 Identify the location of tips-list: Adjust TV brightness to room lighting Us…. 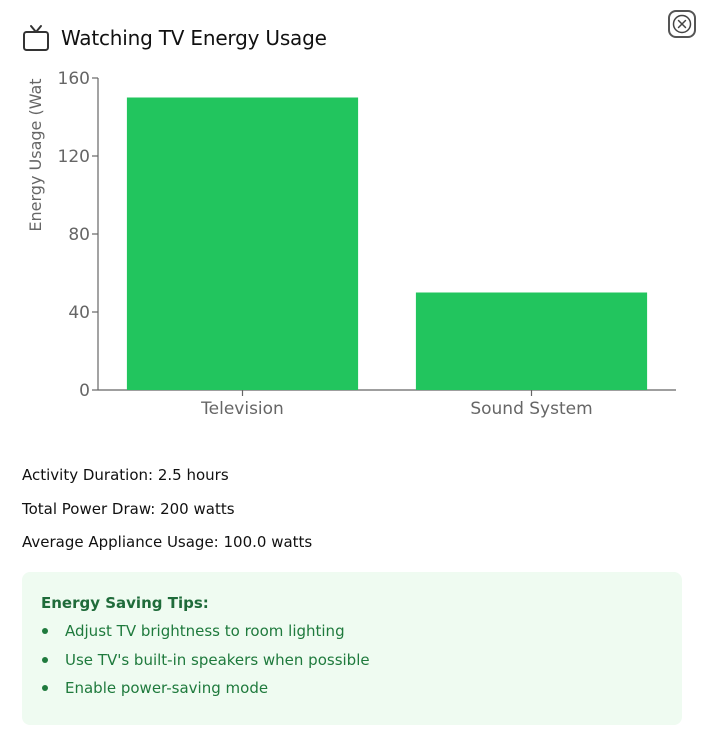
(352, 664).